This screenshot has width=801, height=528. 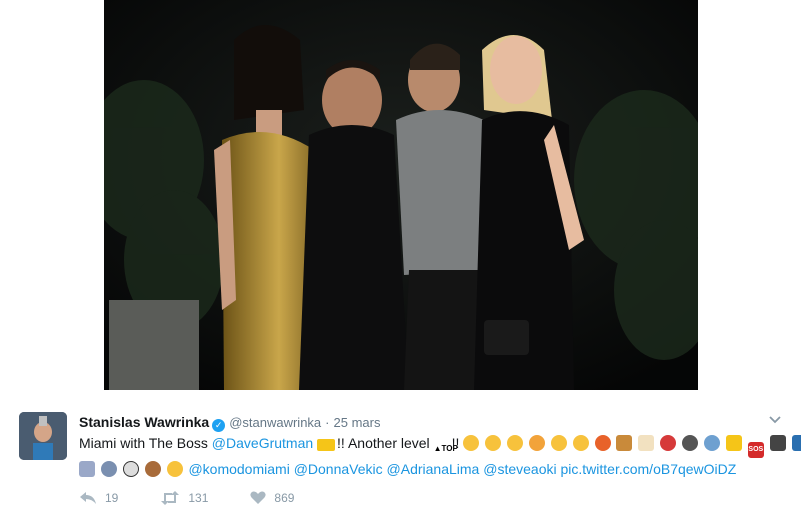 I want to click on fireworks-emoji-icon, so click(x=796, y=443).